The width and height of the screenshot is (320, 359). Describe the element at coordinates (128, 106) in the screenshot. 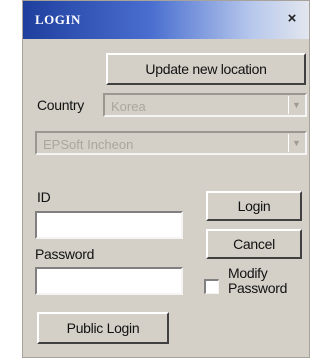

I see `country-select-value: Korea` at that location.